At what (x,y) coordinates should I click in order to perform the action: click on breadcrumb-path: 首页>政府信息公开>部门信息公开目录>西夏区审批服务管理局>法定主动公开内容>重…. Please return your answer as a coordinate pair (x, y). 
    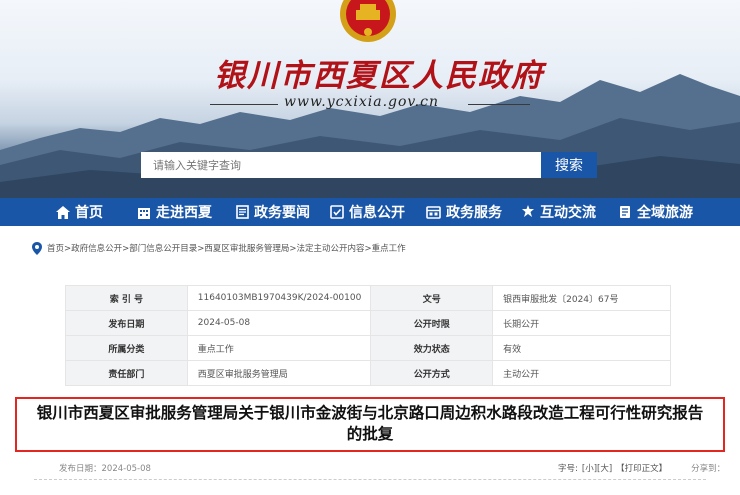
    Looking at the image, I should click on (226, 248).